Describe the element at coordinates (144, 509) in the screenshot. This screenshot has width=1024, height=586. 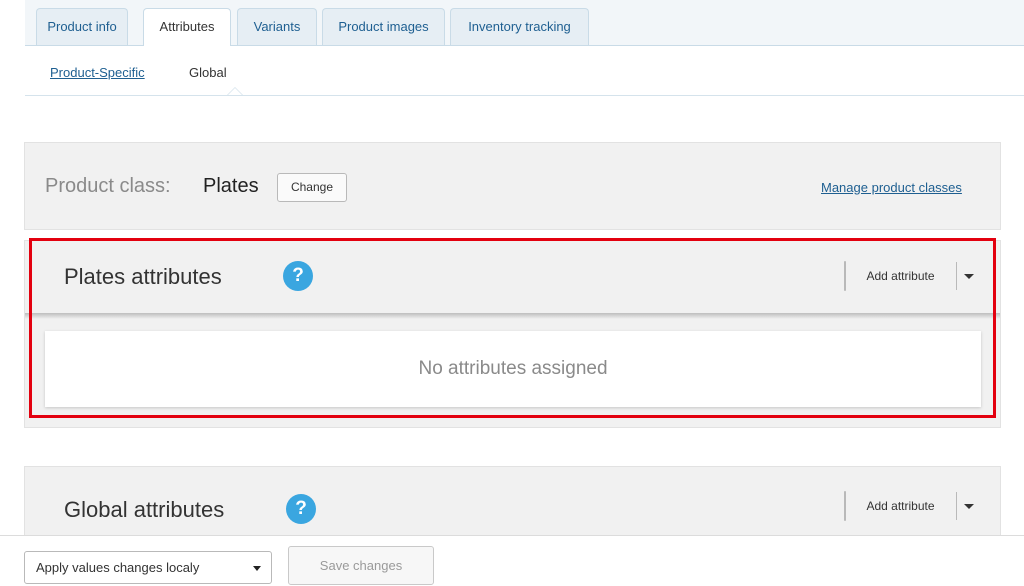
I see `global-attributes-title: Global attributes` at that location.